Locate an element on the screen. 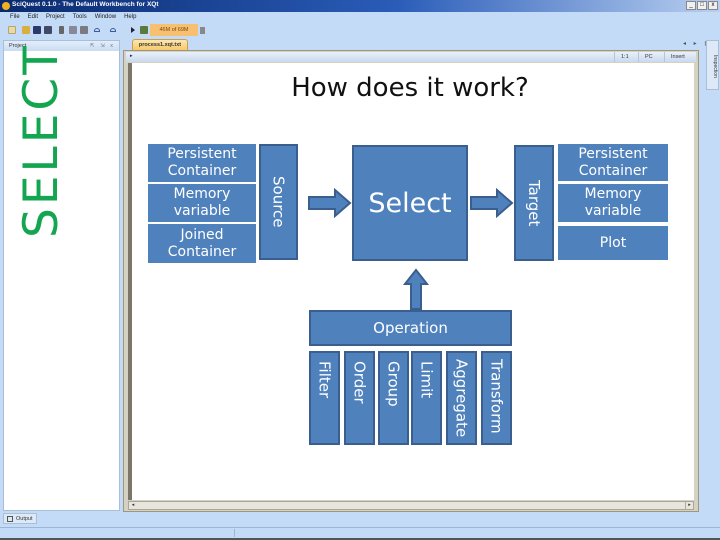 Image resolution: width=720 pixels, height=540 pixels. operation-filter: Filter is located at coordinates (324, 398).